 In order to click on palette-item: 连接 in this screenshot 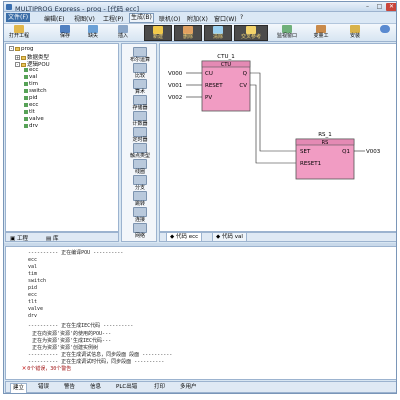, I will do `click(140, 215)`.